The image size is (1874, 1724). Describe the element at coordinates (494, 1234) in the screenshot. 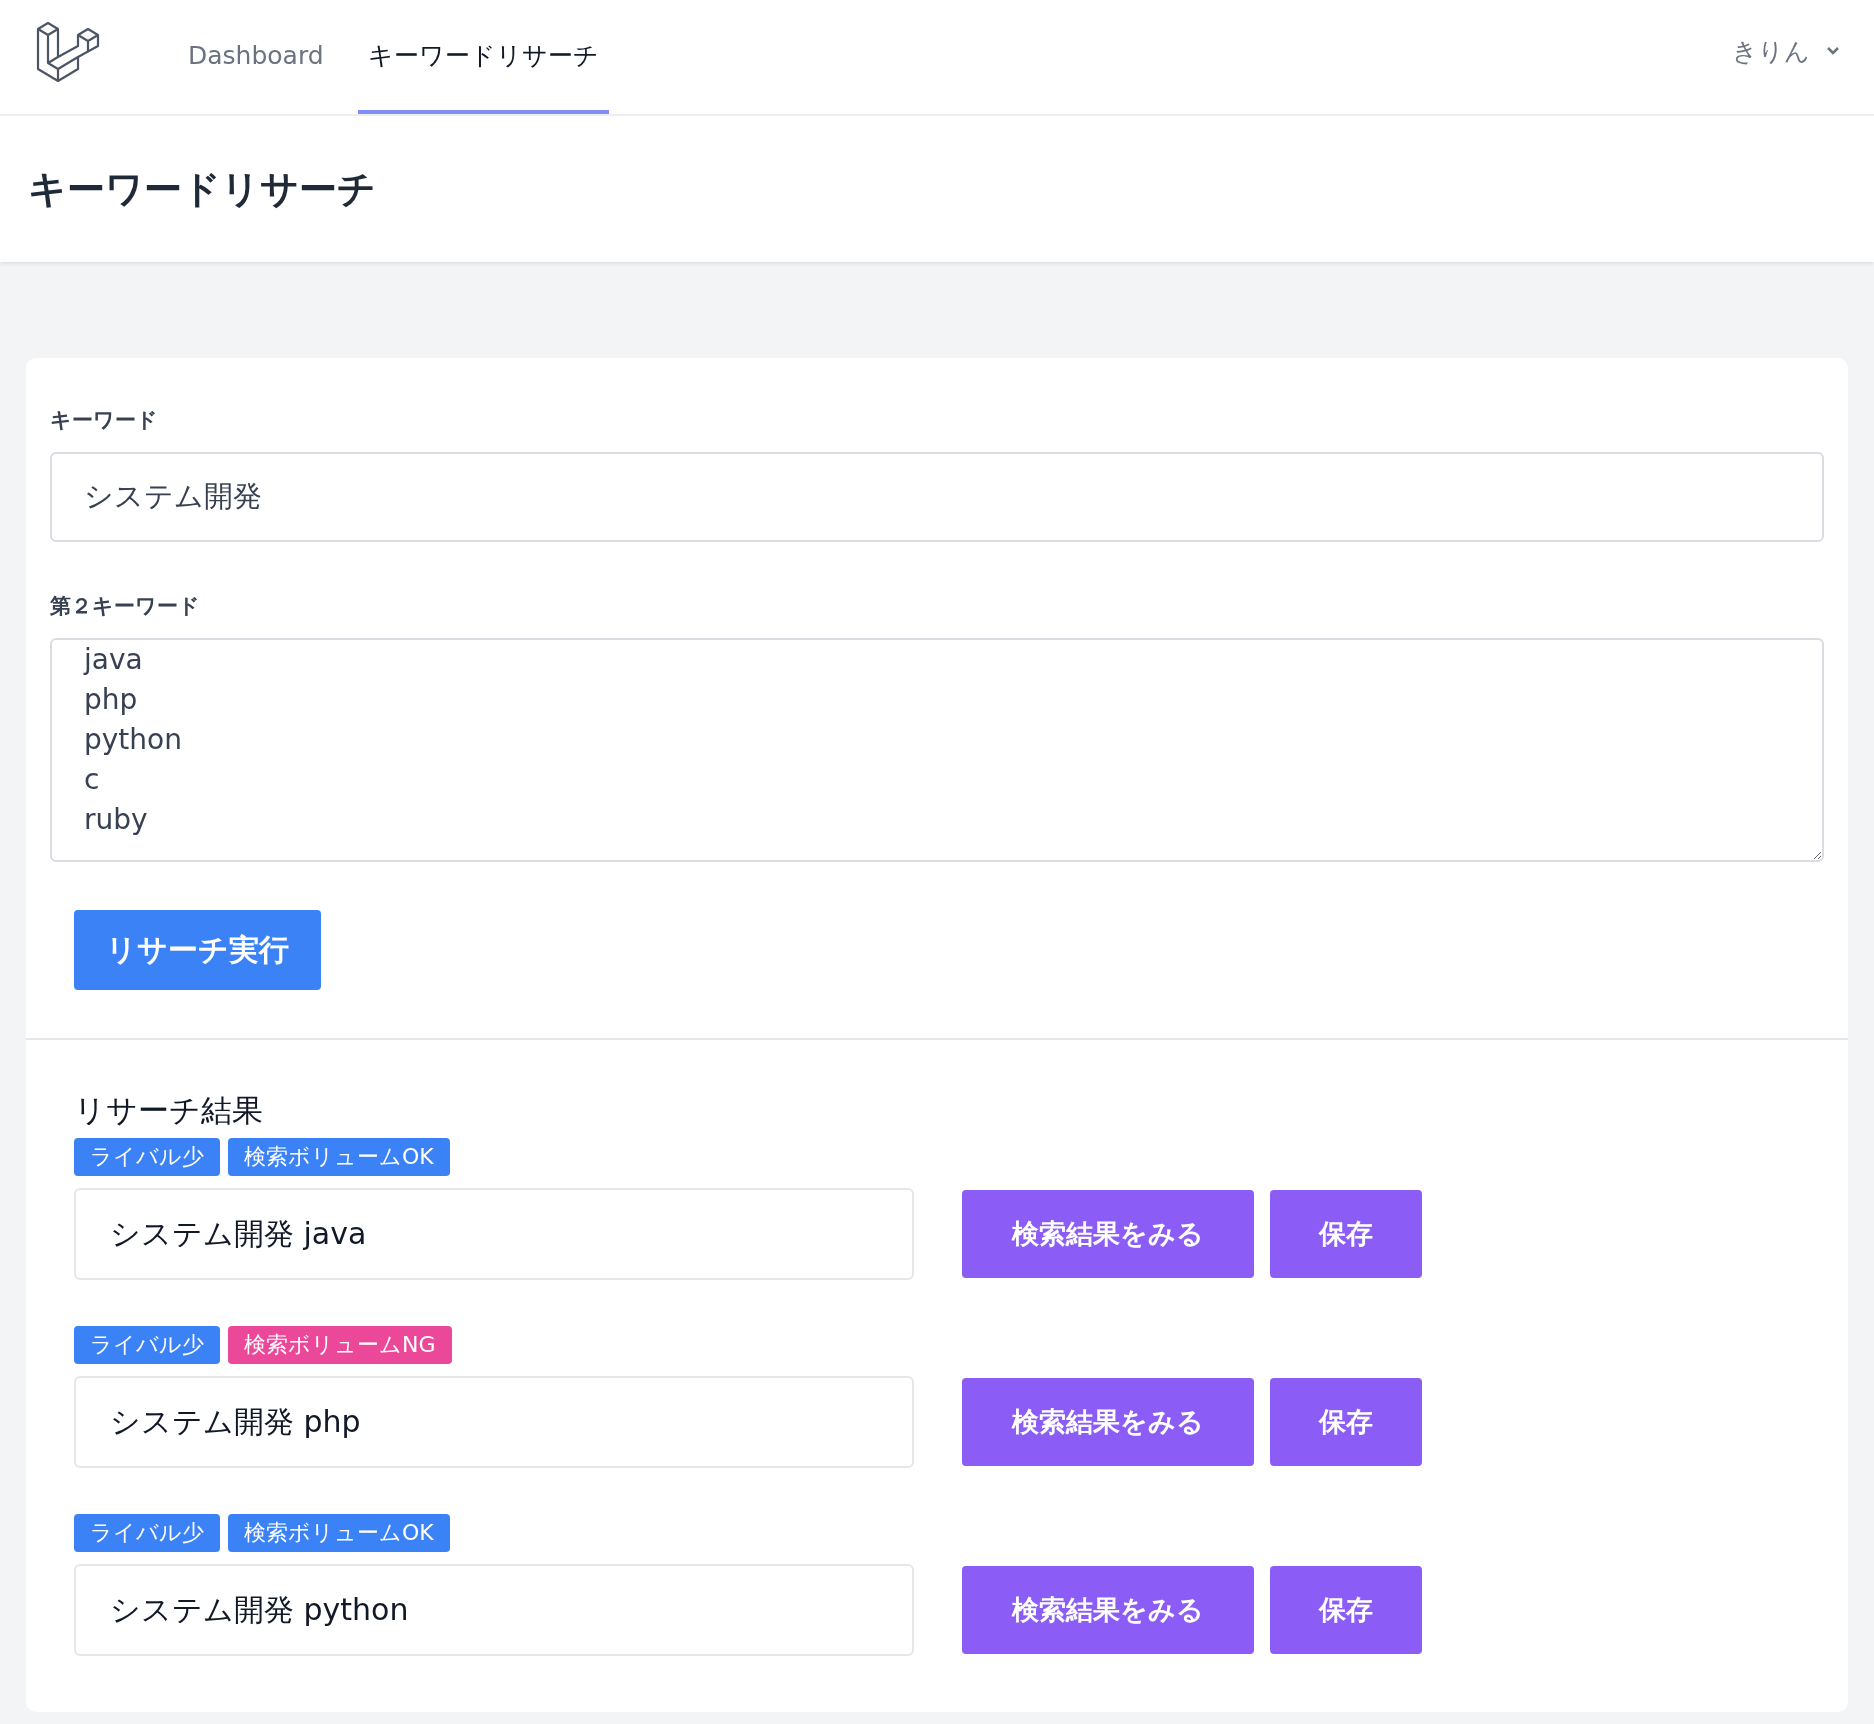

I see `result-input: システム開発 java` at that location.